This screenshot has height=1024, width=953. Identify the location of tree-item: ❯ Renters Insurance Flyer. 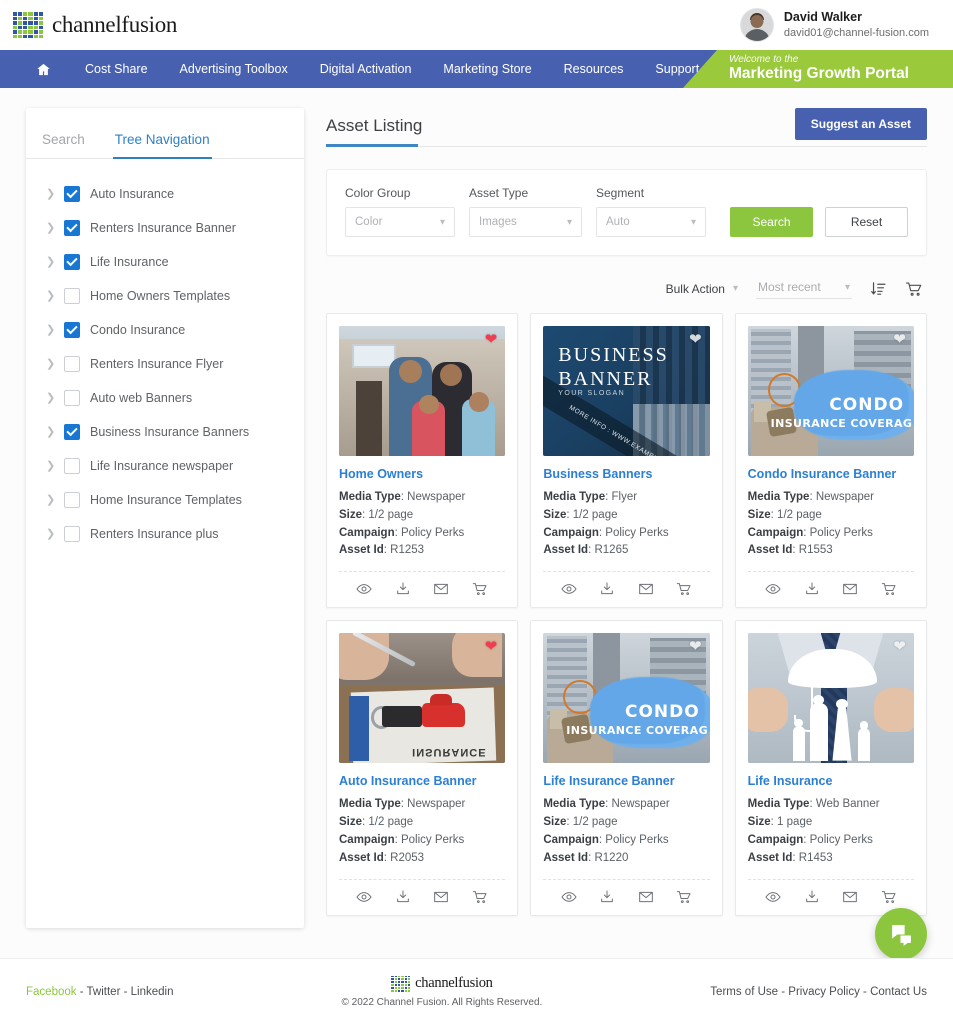
(165, 364).